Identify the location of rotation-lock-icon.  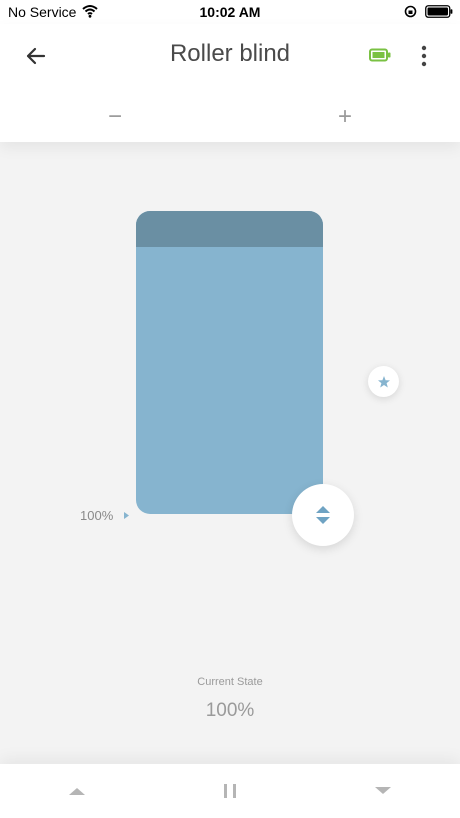
(410, 11).